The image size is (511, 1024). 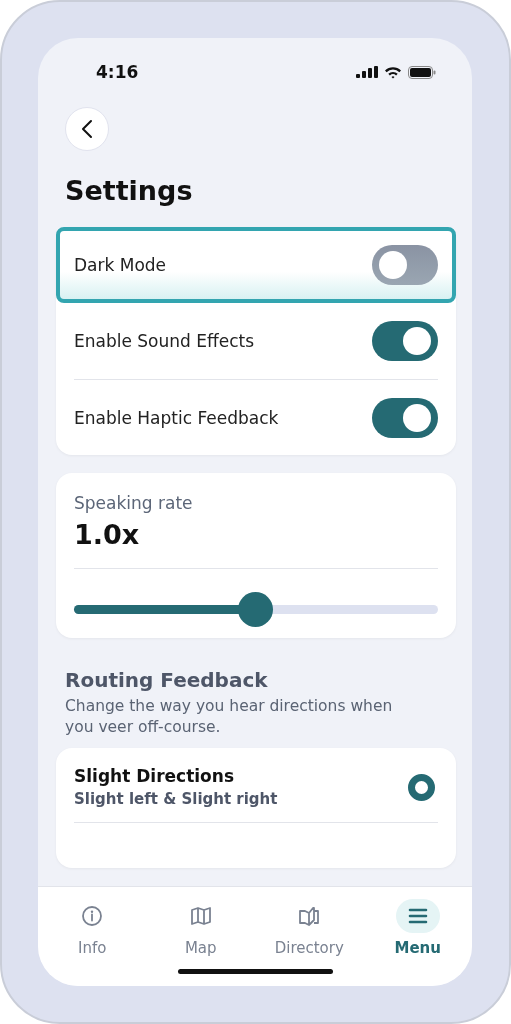 I want to click on radio-button, so click(x=421, y=787).